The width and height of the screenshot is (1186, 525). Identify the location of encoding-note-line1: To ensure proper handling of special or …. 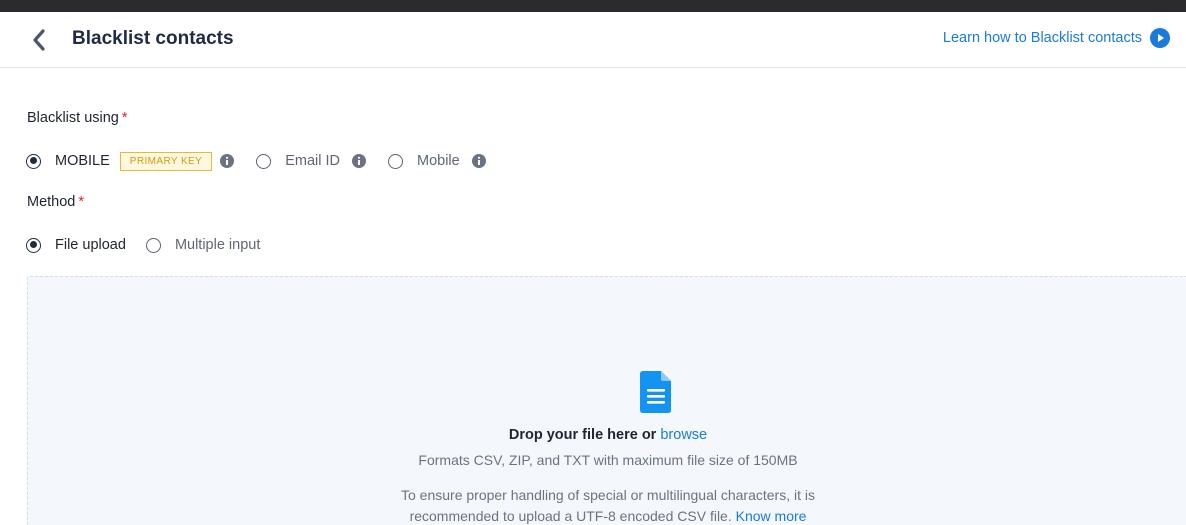
(608, 495).